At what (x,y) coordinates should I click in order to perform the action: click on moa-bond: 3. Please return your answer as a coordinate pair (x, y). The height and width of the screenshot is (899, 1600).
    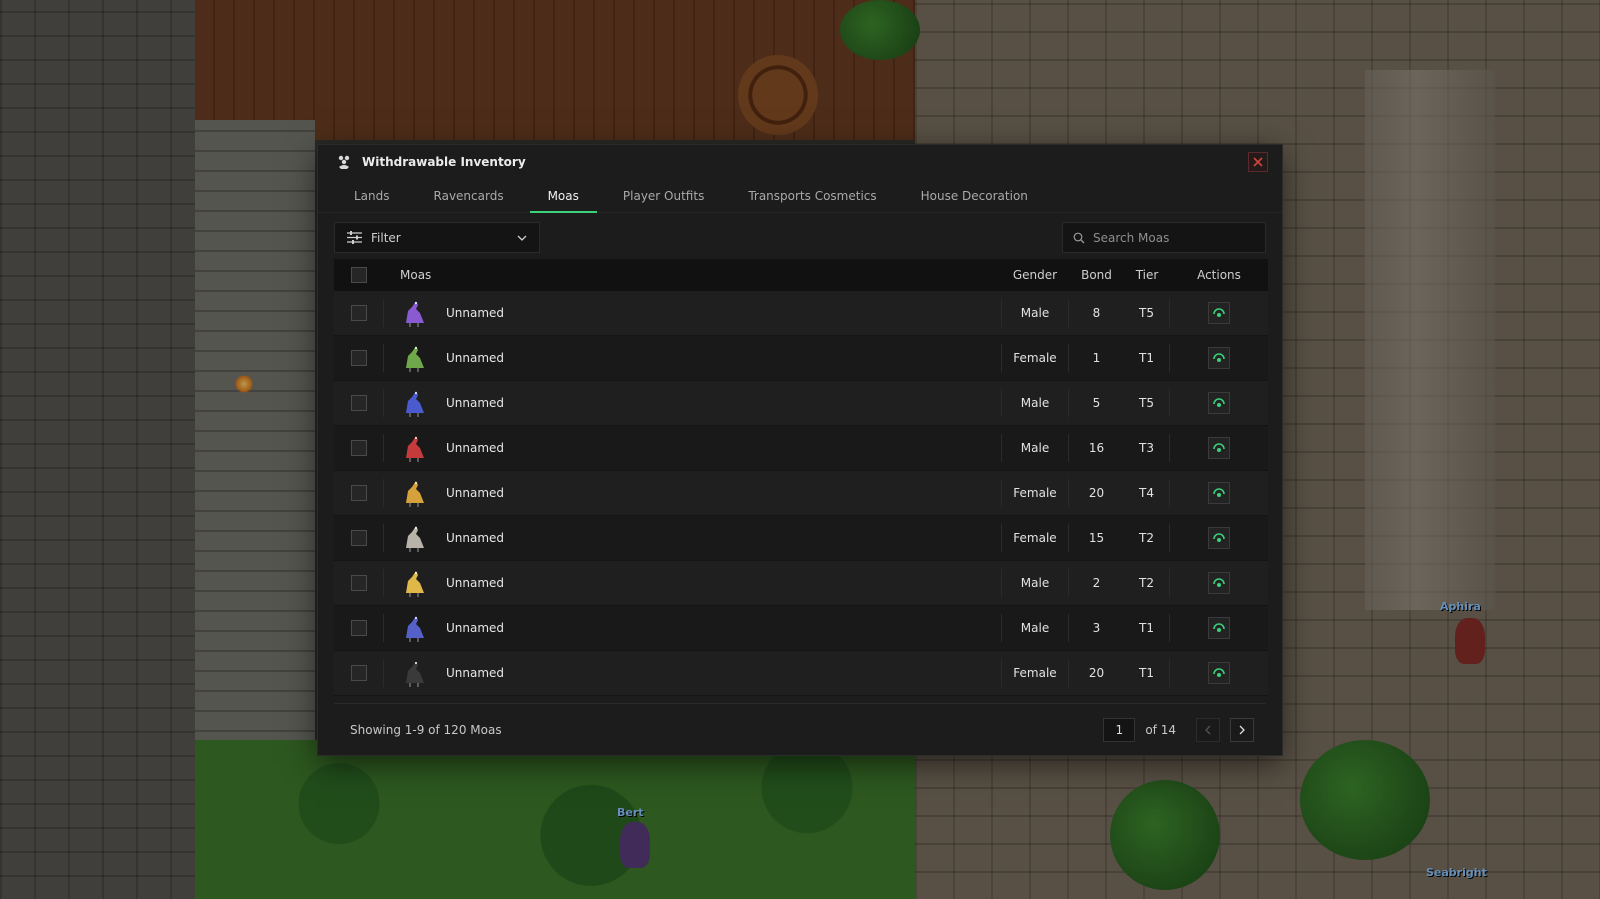
    Looking at the image, I should click on (1096, 628).